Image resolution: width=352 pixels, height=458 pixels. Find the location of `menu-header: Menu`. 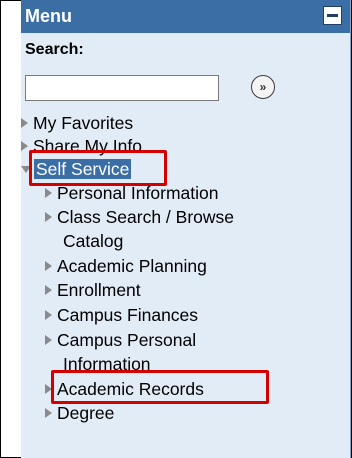

menu-header: Menu is located at coordinates (185, 16).